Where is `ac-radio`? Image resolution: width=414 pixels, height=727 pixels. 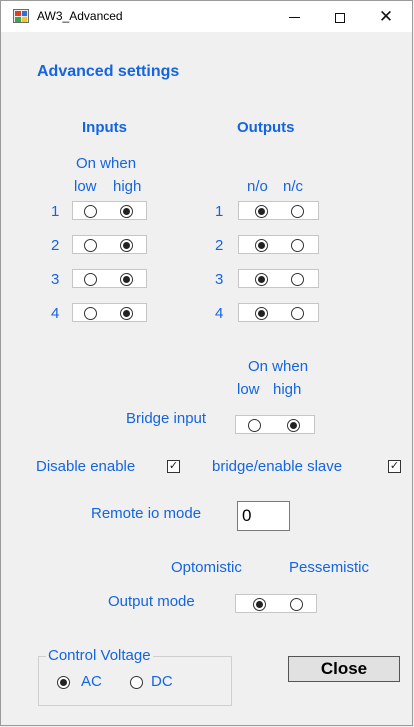 ac-radio is located at coordinates (63, 682).